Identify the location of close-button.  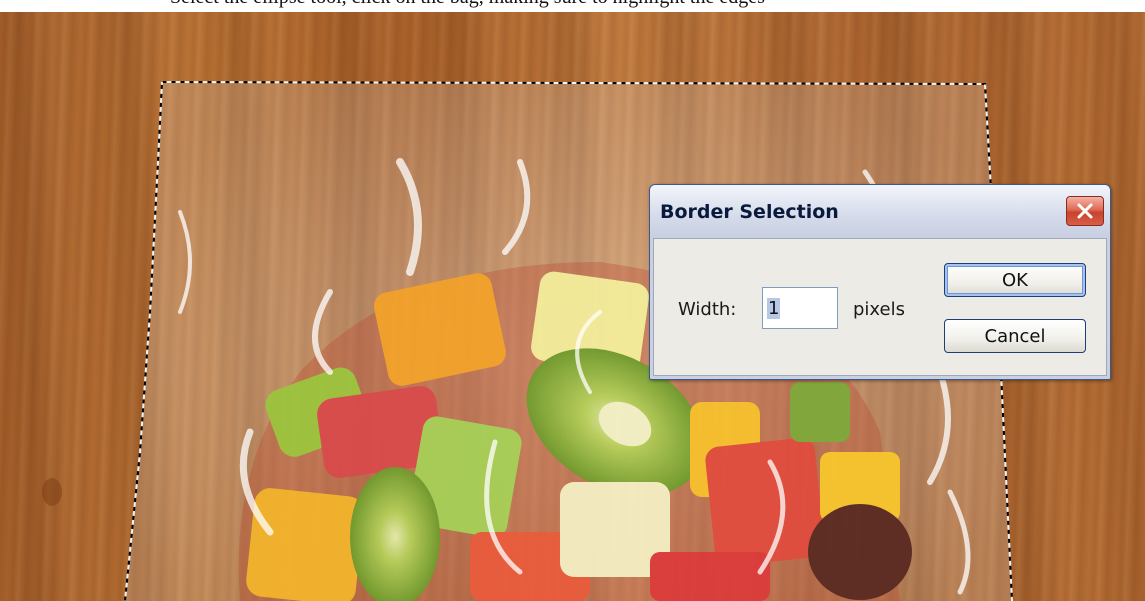
(1085, 211).